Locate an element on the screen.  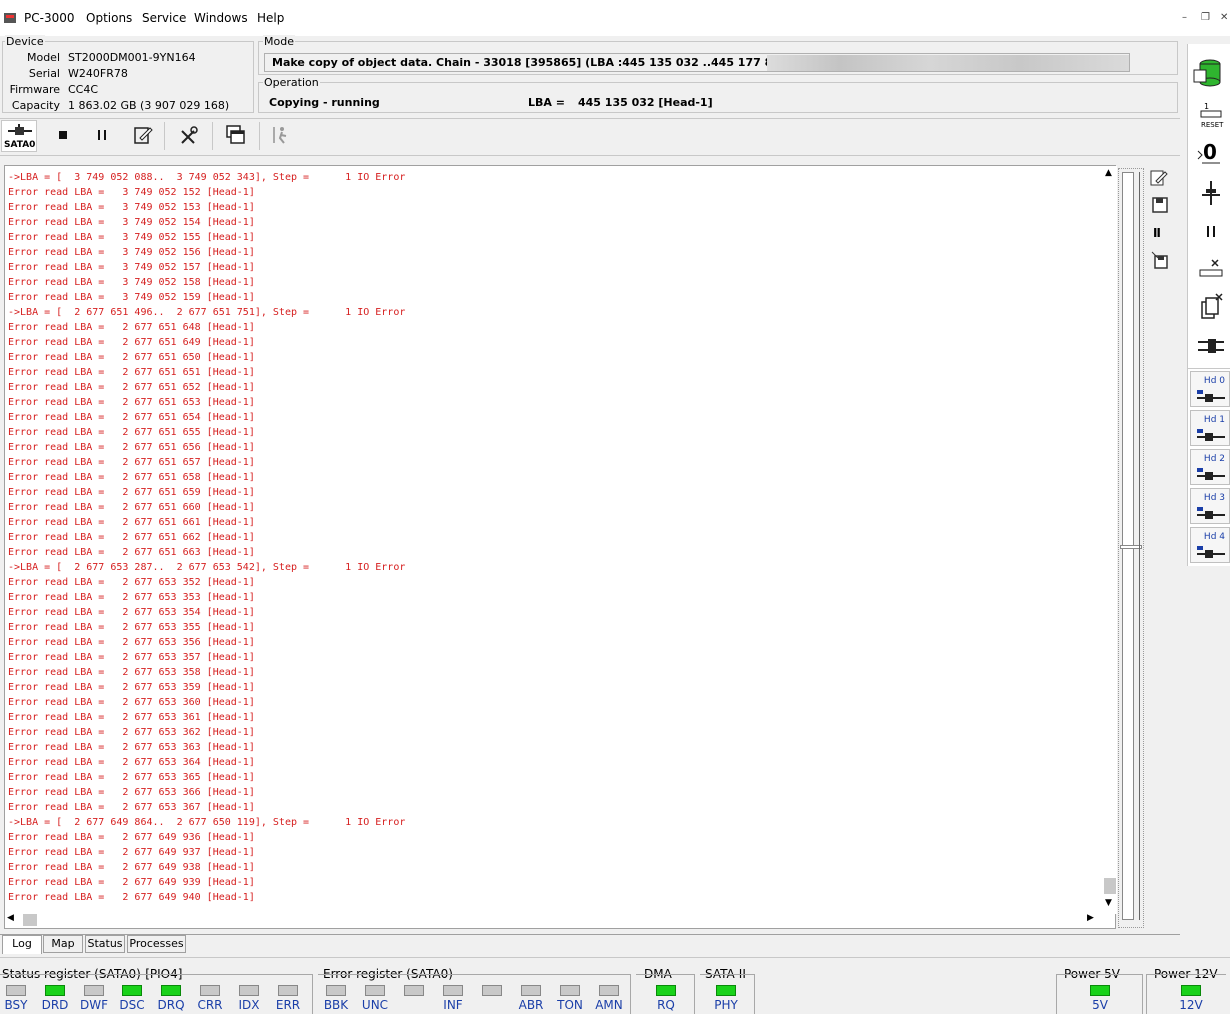
status-err-led-label: ERR is located at coordinates (288, 1005).